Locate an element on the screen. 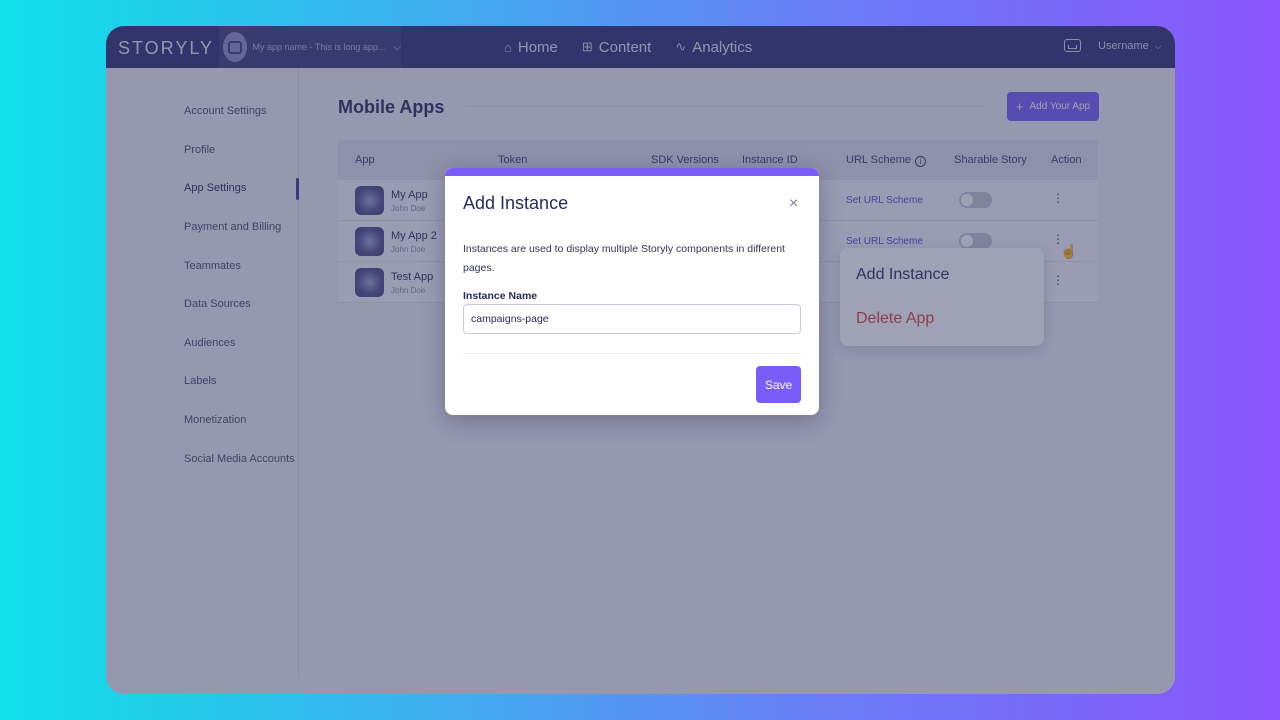  close-icon: × is located at coordinates (793, 204).